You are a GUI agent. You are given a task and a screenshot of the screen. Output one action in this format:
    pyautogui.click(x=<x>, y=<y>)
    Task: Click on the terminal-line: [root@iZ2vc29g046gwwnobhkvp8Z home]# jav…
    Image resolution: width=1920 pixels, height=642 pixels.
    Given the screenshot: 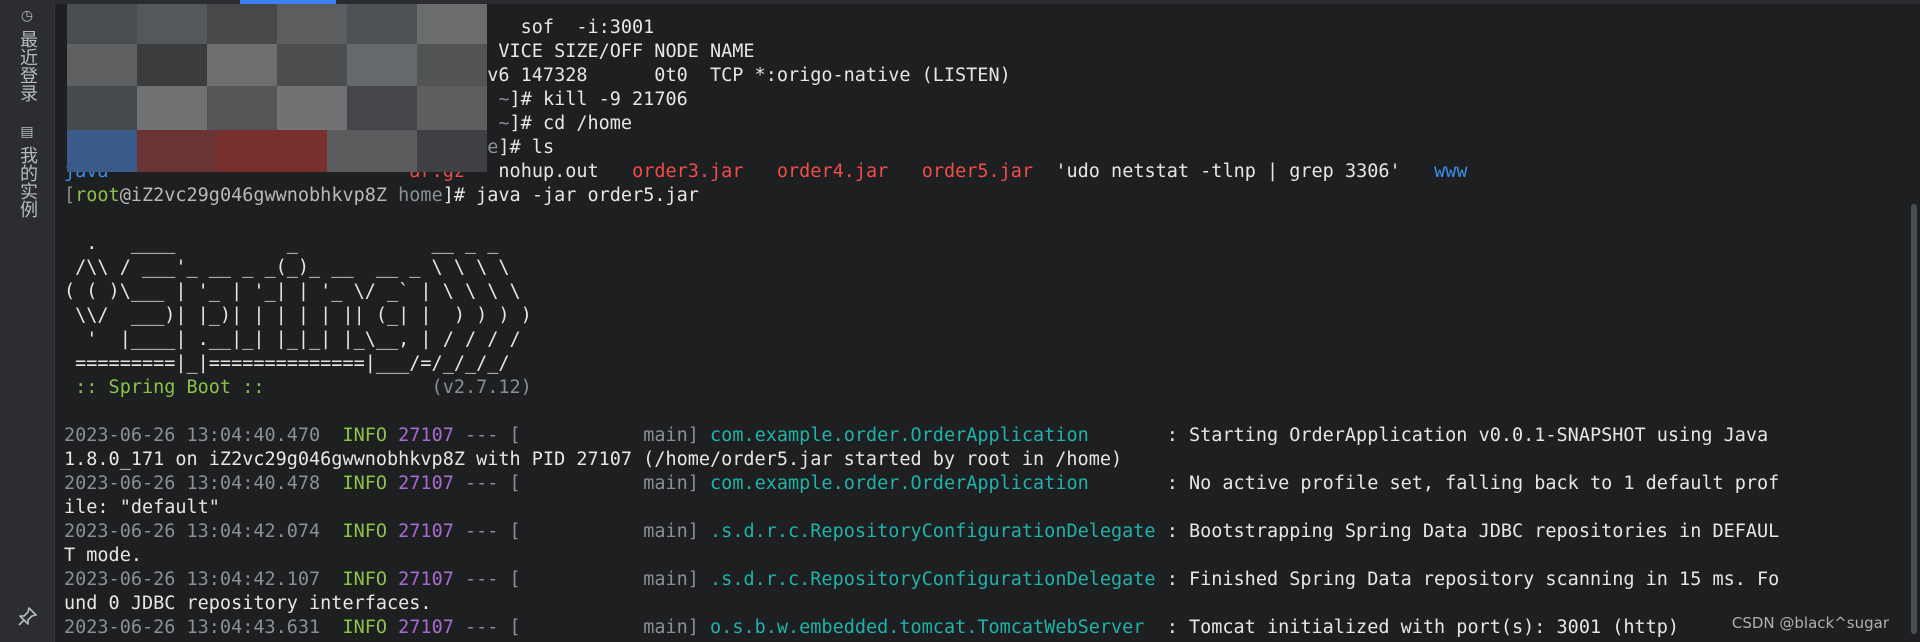 What is the action you would take?
    pyautogui.click(x=921, y=196)
    